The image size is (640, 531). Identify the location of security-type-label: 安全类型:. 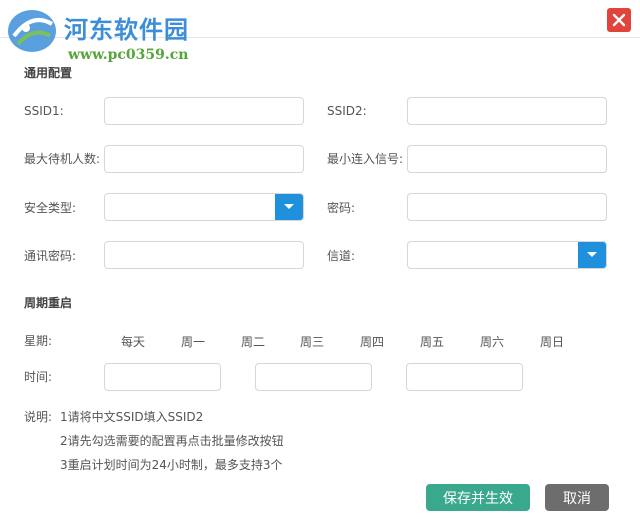
(50, 208).